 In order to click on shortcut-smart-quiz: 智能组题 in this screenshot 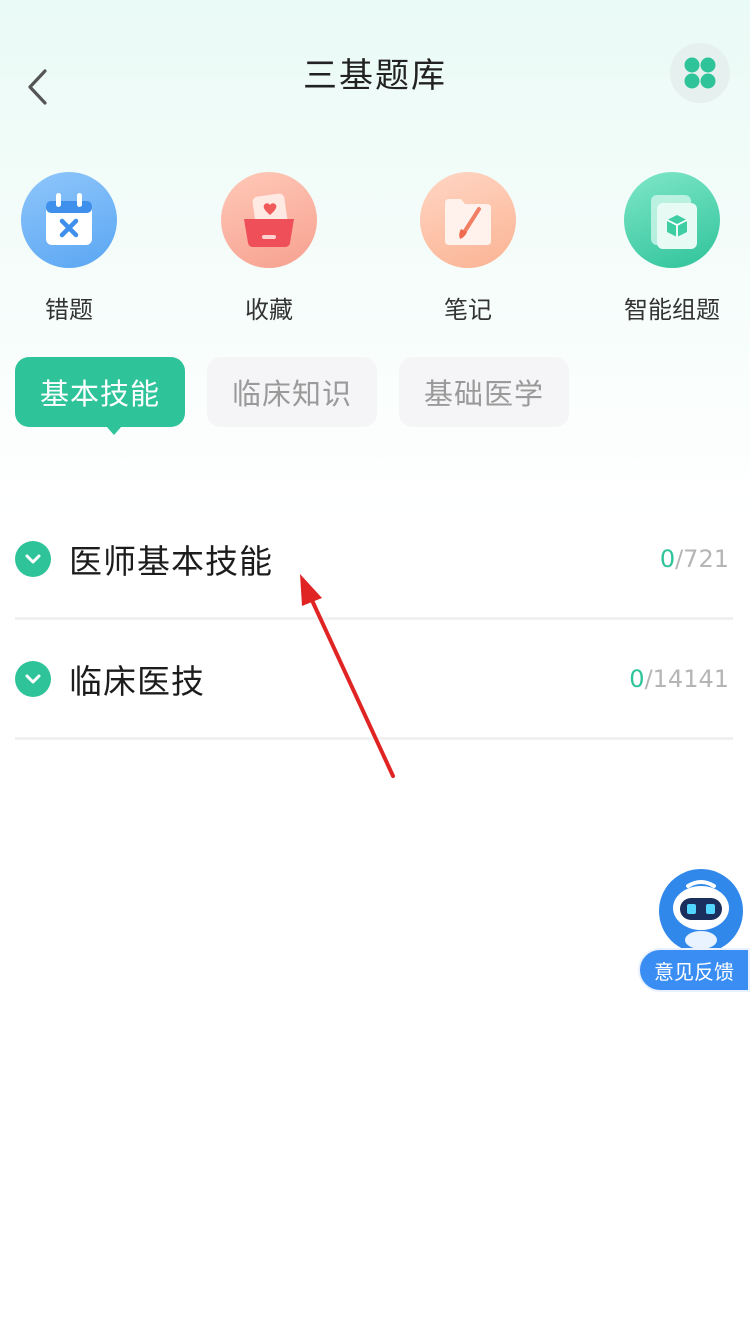, I will do `click(672, 252)`.